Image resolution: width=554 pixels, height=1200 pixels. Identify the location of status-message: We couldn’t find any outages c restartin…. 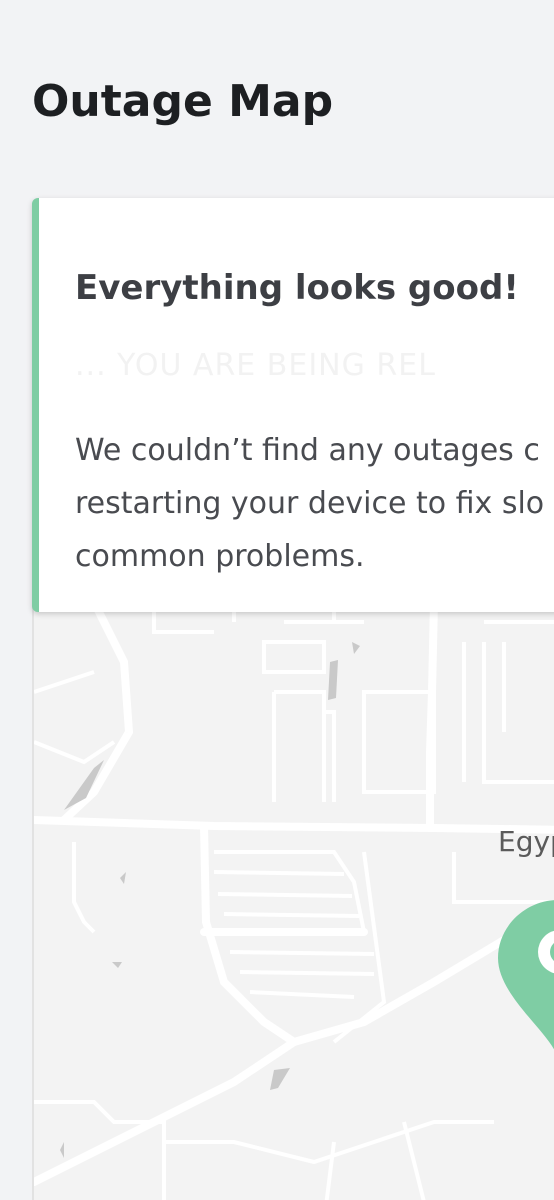
(310, 503).